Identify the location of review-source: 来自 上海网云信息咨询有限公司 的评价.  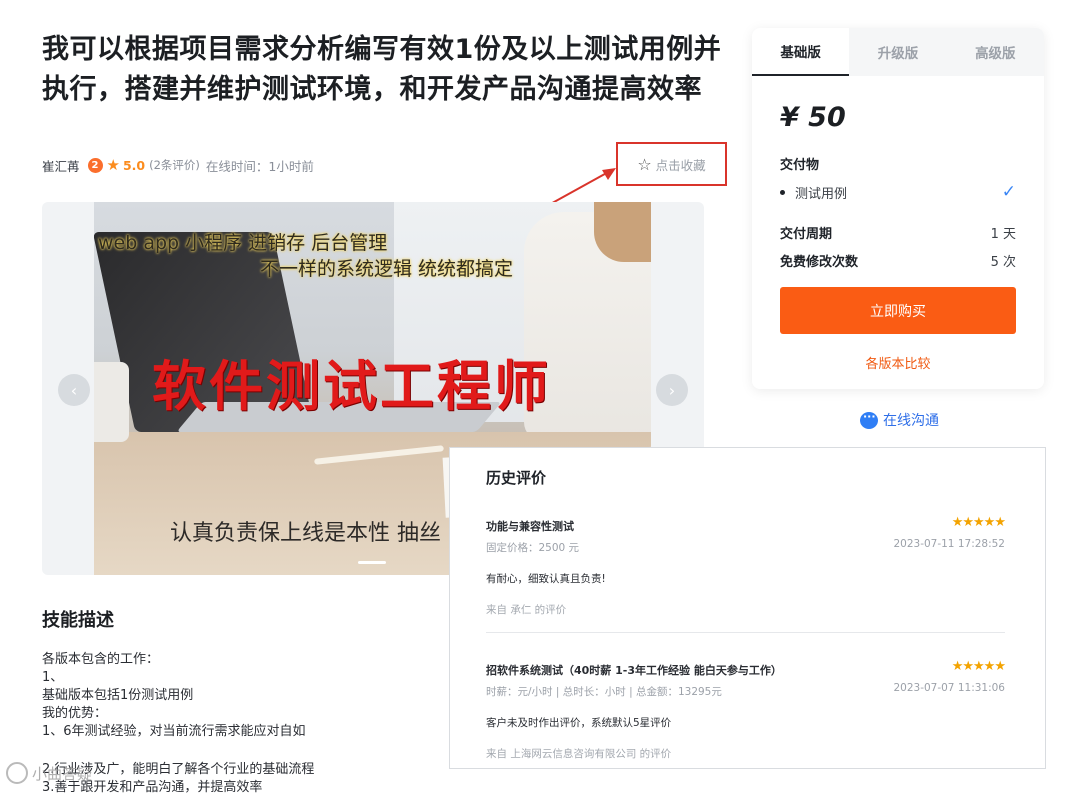
(579, 754).